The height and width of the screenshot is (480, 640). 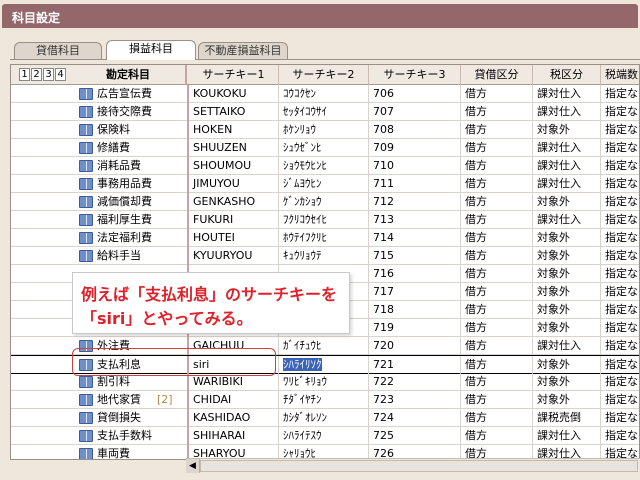 What do you see at coordinates (415, 202) in the screenshot?
I see `cell-searchkey3: 712` at bounding box center [415, 202].